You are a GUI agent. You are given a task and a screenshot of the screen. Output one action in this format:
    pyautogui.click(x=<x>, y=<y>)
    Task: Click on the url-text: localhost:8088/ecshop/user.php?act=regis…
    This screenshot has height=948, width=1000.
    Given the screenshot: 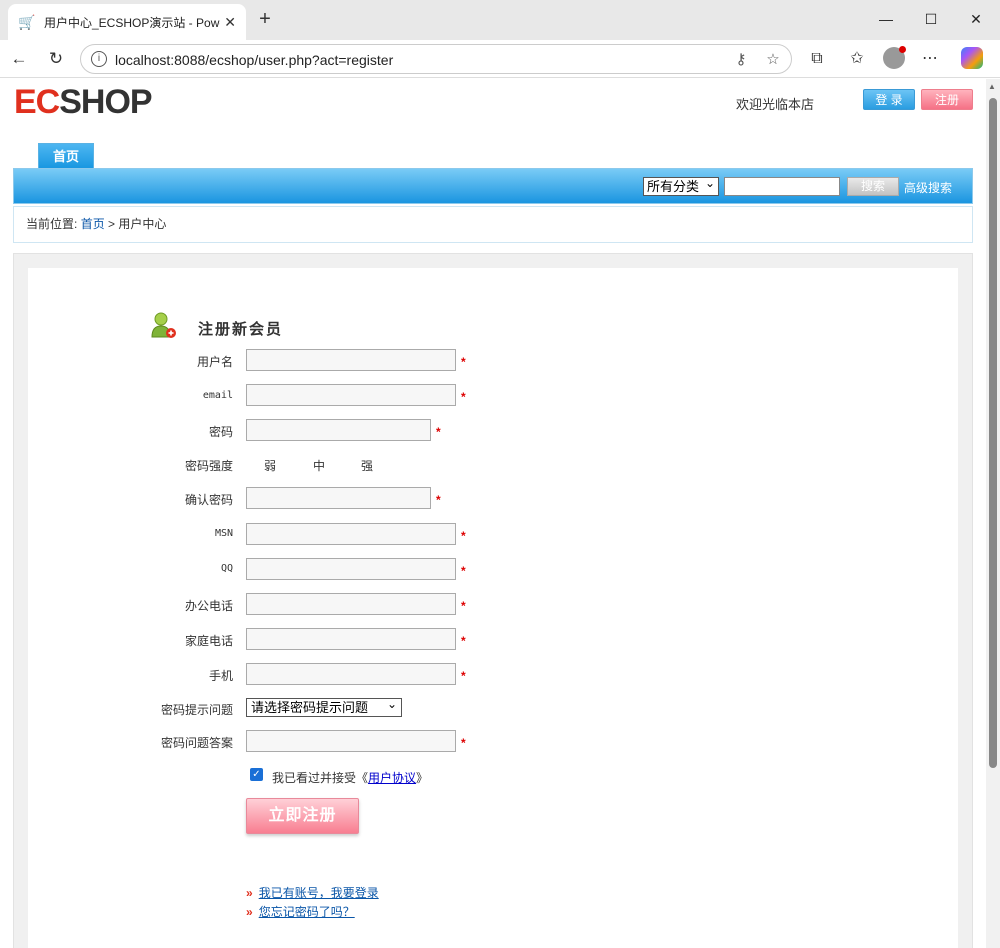 What is the action you would take?
    pyautogui.click(x=254, y=60)
    